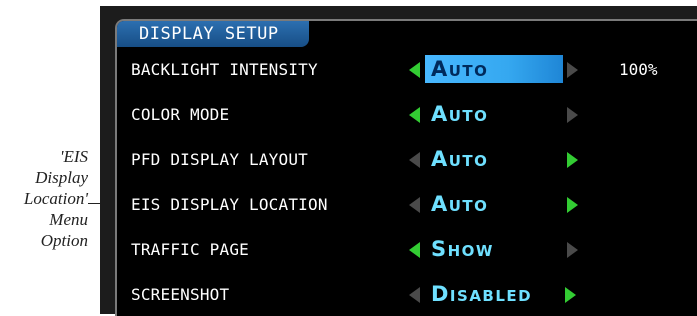 Image resolution: width=697 pixels, height=316 pixels. What do you see at coordinates (219, 159) in the screenshot?
I see `setting-label: PFD DISPLAY LAYOUT` at bounding box center [219, 159].